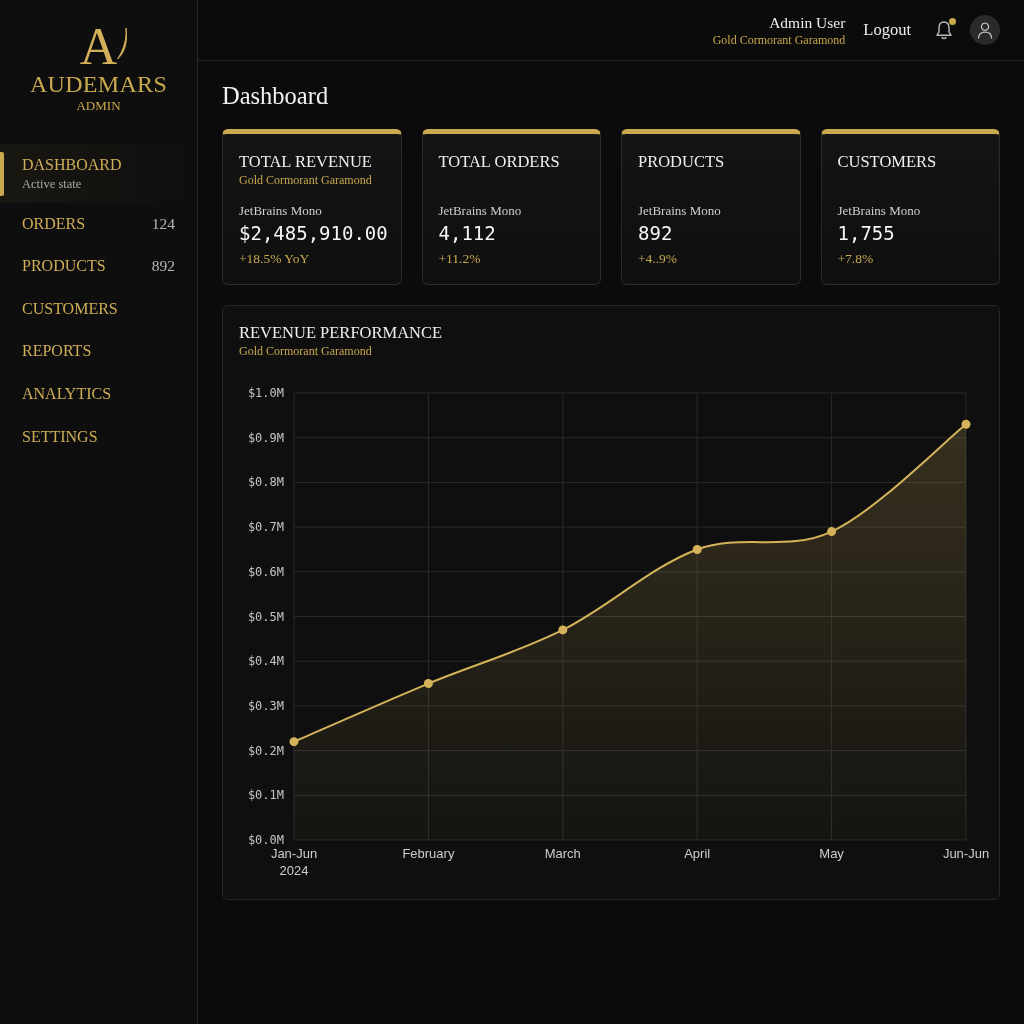 The width and height of the screenshot is (1024, 1024). Describe the element at coordinates (265, 840) in the screenshot. I see `y-axis-label: $0.0M` at that location.